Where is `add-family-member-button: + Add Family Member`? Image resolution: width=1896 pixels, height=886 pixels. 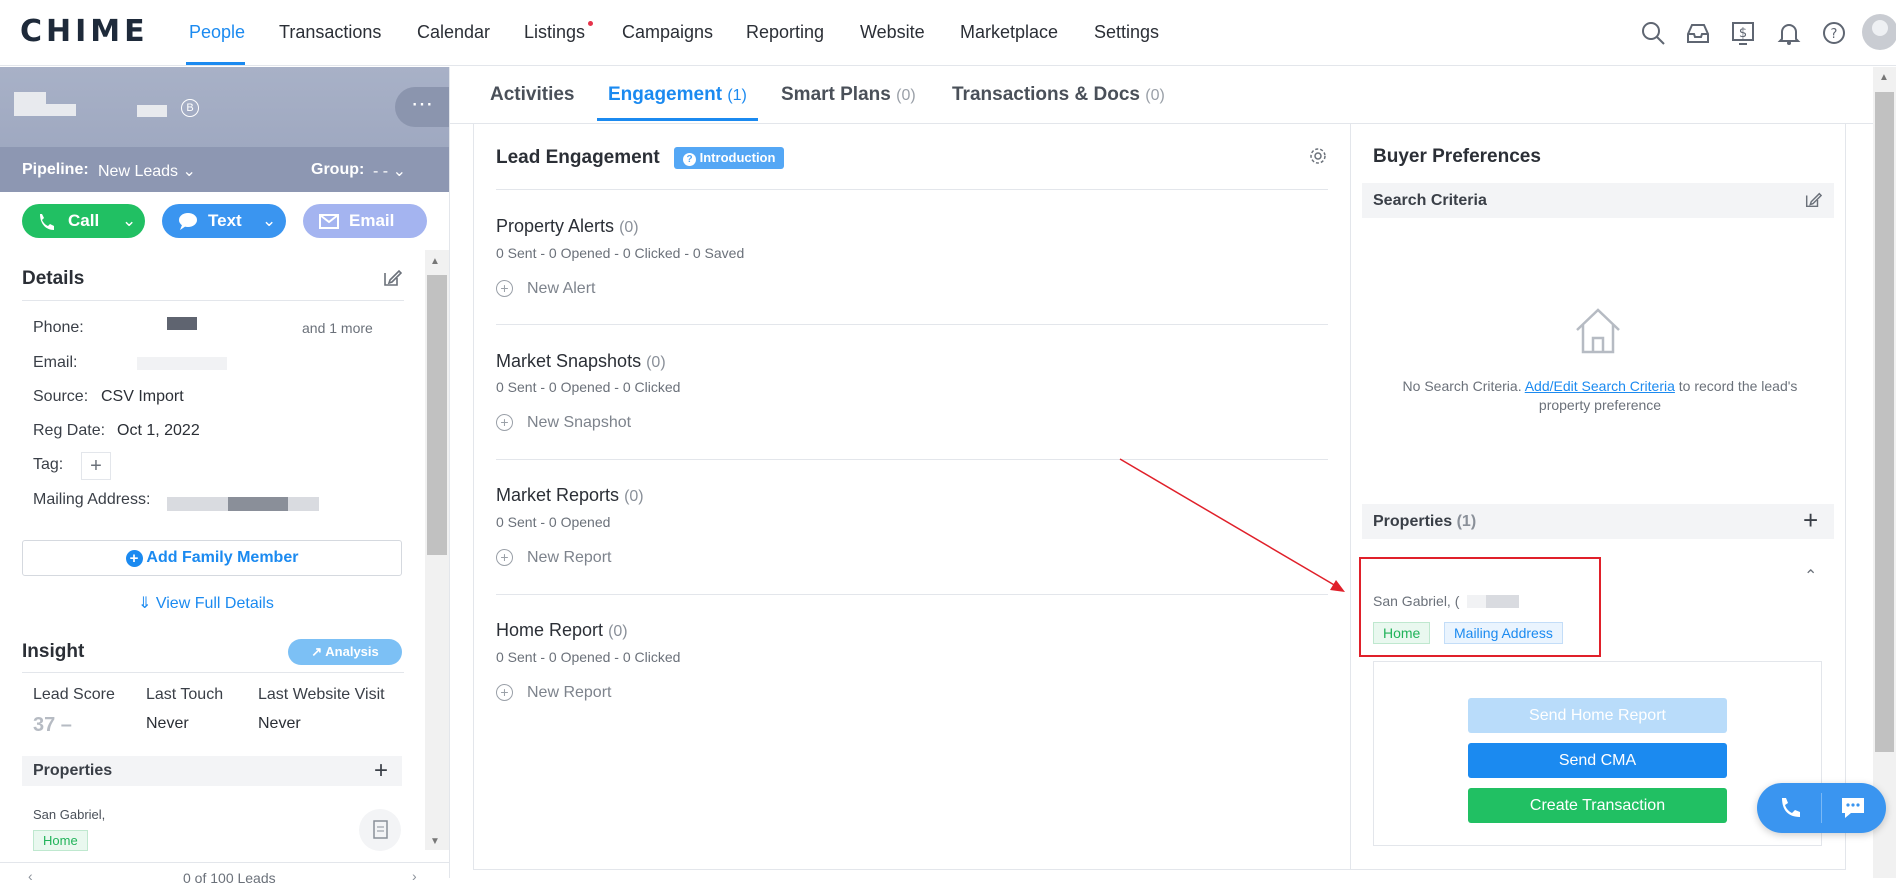
add-family-member-button: + Add Family Member is located at coordinates (212, 558).